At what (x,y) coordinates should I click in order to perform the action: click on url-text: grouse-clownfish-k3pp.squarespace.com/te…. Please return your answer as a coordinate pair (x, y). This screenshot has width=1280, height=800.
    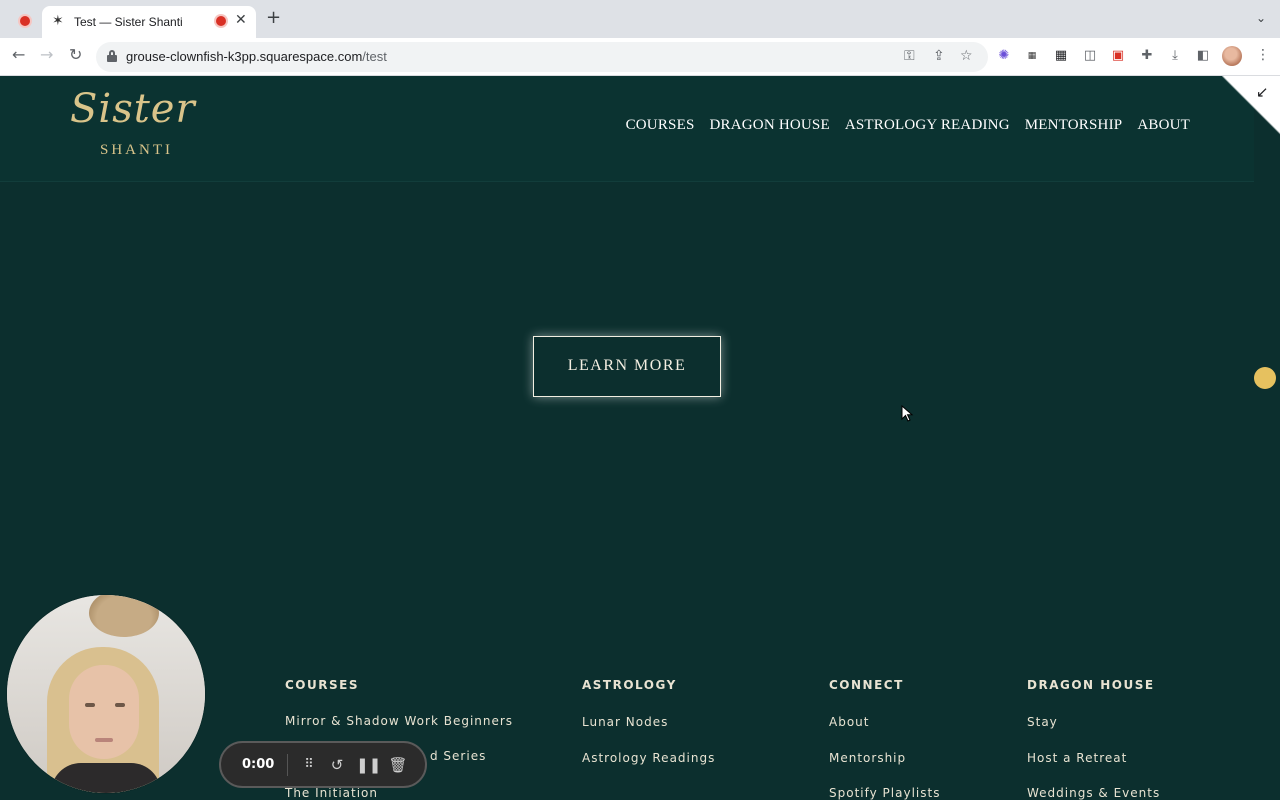
    Looking at the image, I should click on (256, 56).